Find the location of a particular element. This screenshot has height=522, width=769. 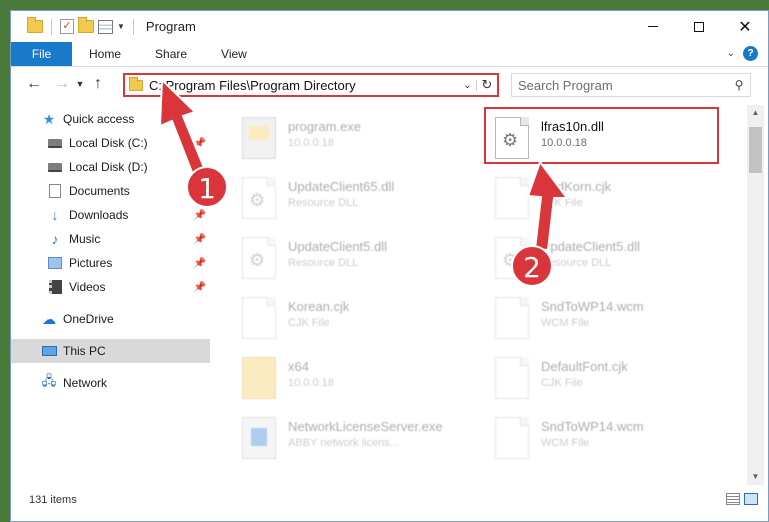

sidebar-item-local-disk-c: Local Disk (C:) 📌 is located at coordinates (110, 143).